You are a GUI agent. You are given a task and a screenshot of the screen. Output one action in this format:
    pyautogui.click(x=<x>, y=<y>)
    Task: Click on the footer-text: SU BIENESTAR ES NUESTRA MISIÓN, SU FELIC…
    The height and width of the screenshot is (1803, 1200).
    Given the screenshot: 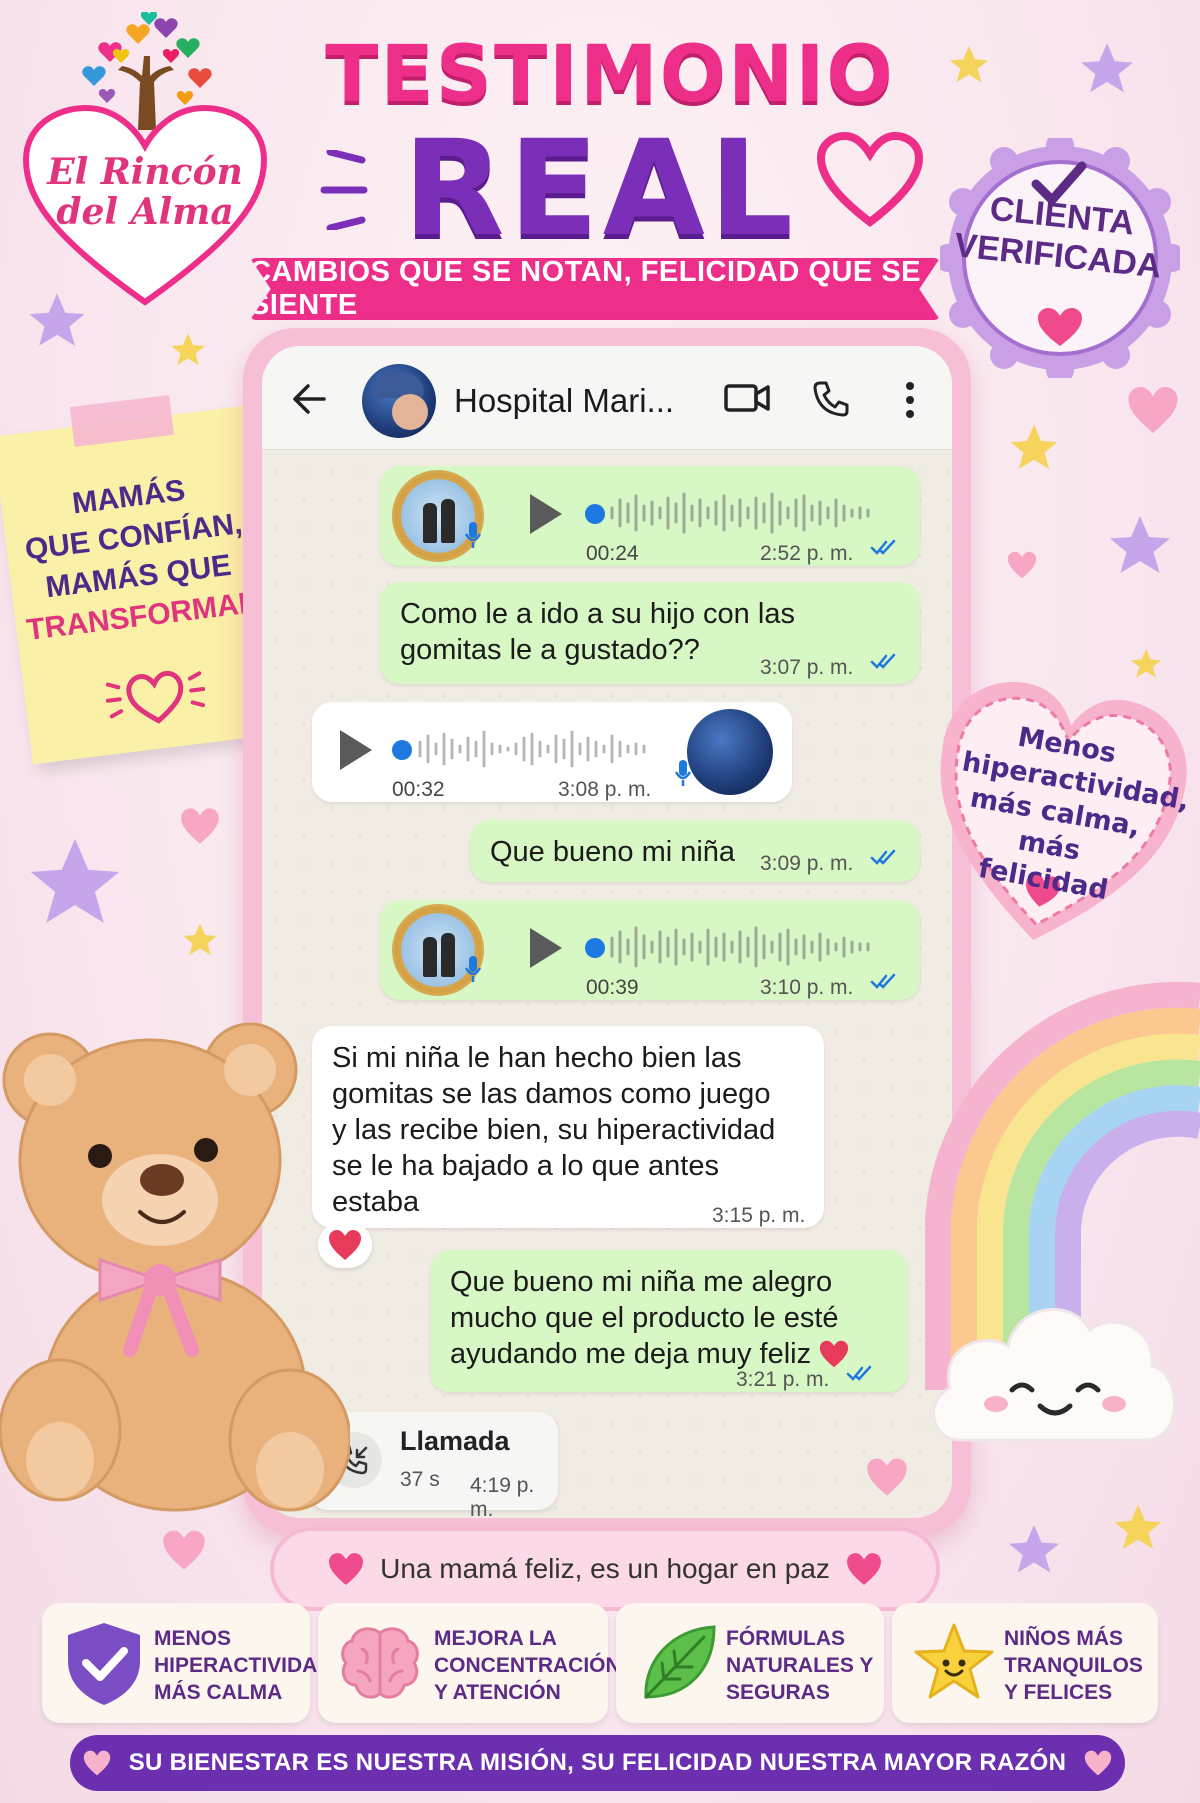 What is the action you would take?
    pyautogui.click(x=597, y=1762)
    